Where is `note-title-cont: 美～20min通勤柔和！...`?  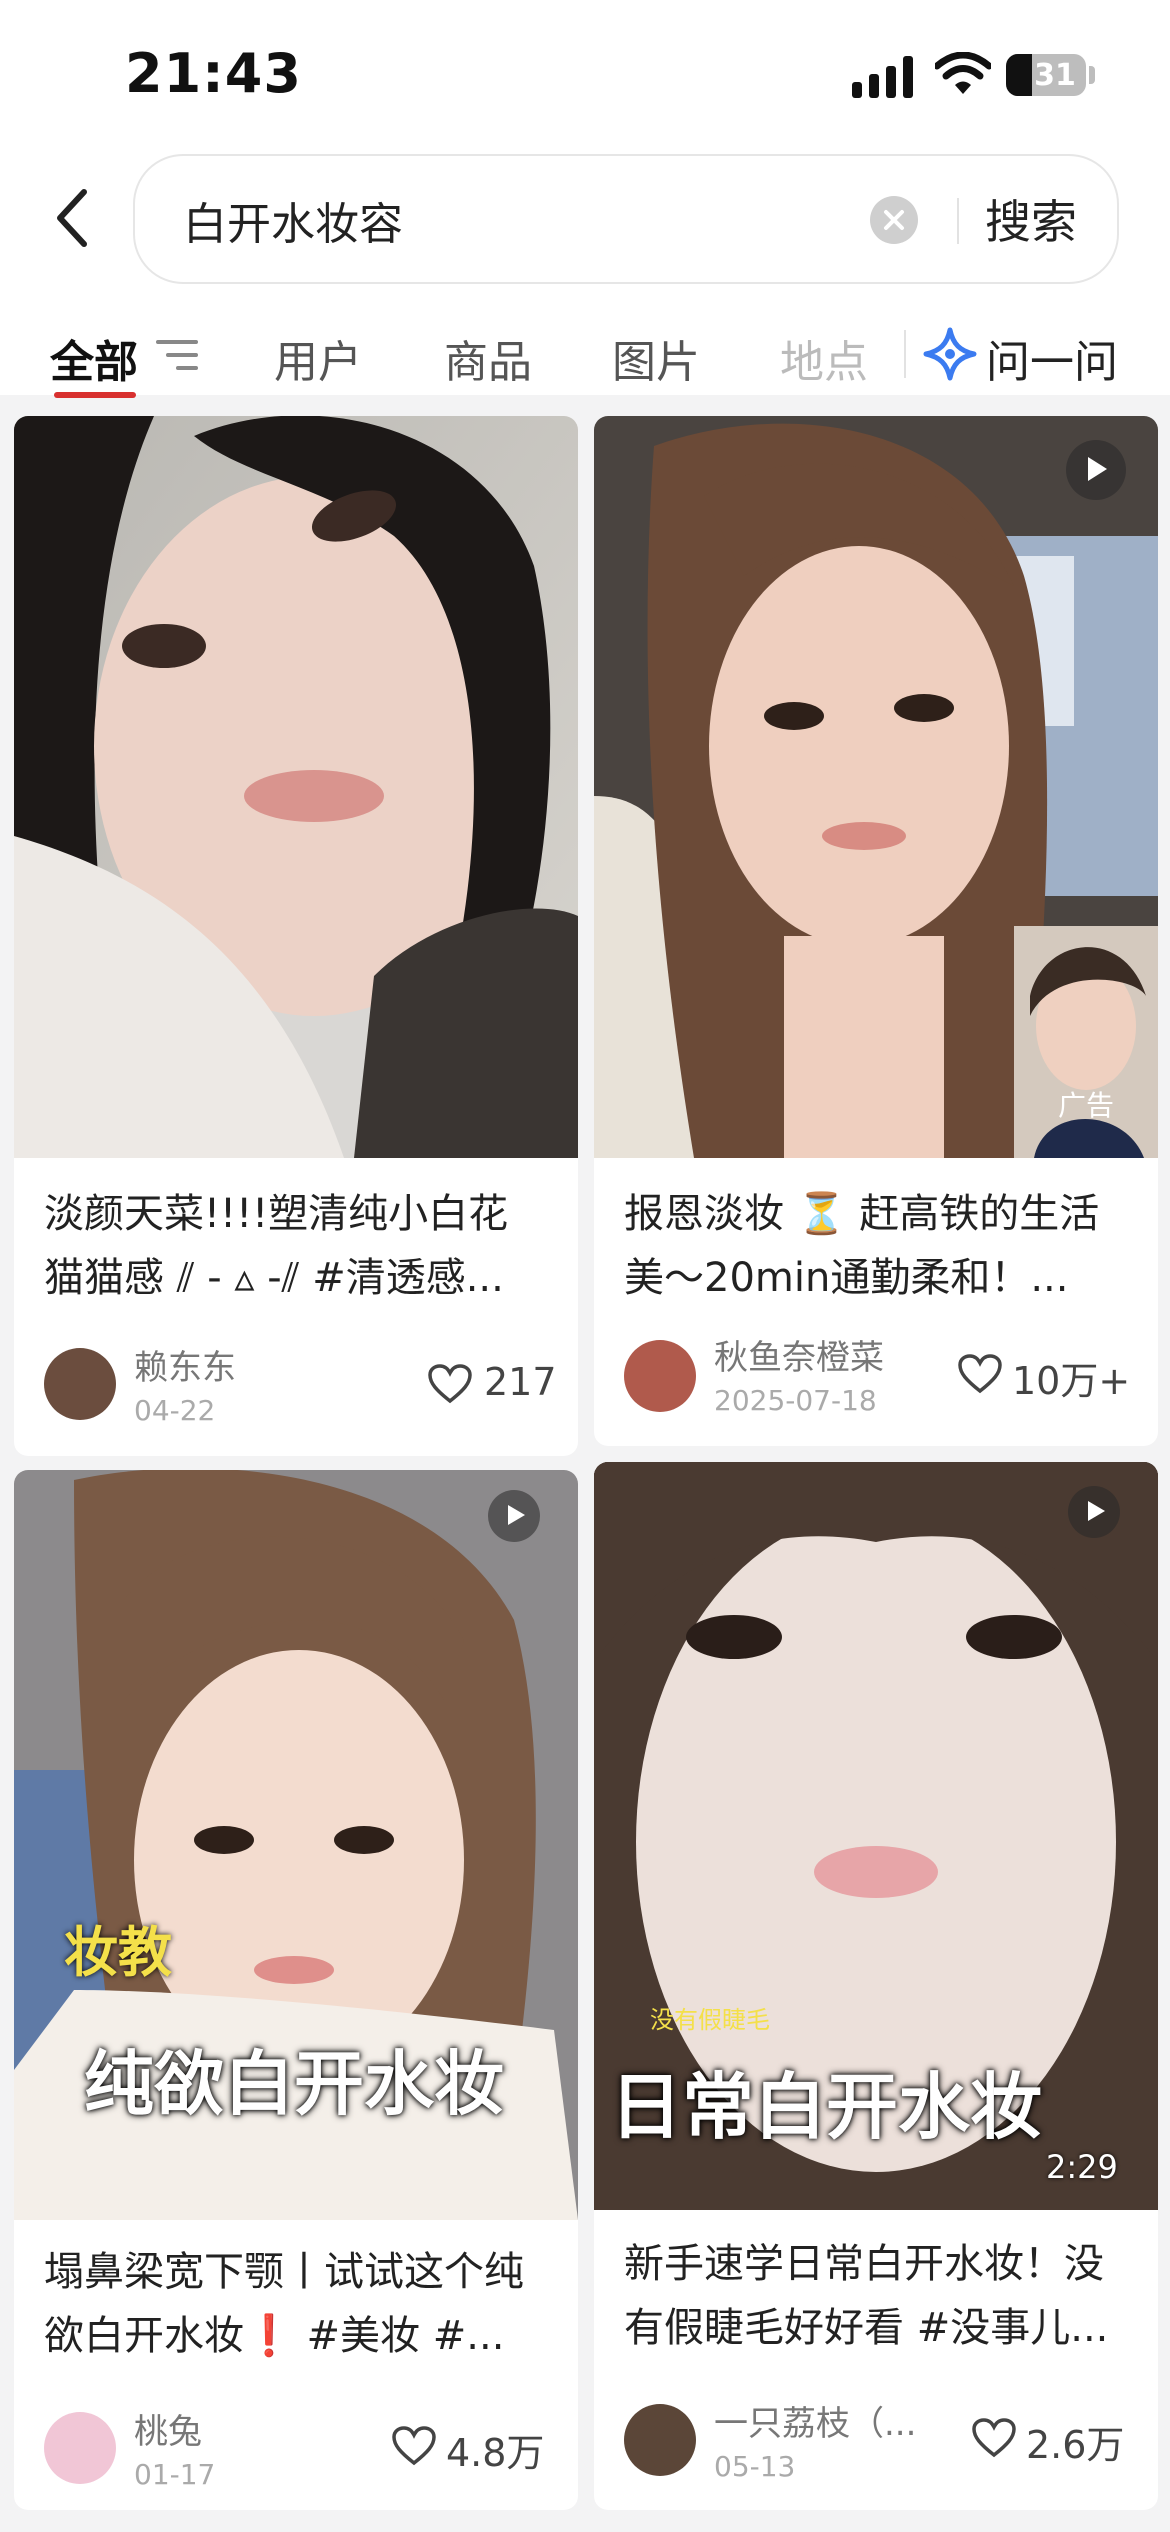 note-title-cont: 美～20min通勤柔和！... is located at coordinates (846, 1278).